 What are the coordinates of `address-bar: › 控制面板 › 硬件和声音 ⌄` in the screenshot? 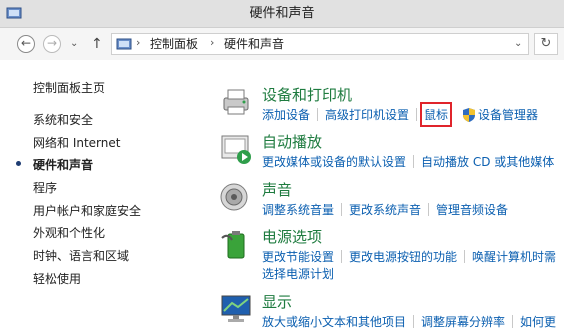 It's located at (320, 44).